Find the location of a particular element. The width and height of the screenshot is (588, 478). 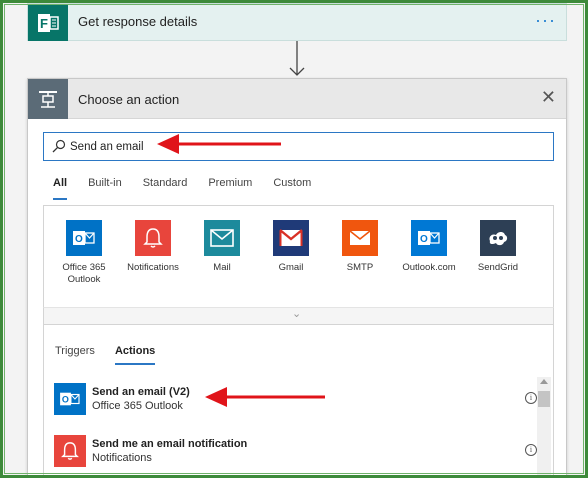

tab-built-in: Built-in is located at coordinates (105, 186).